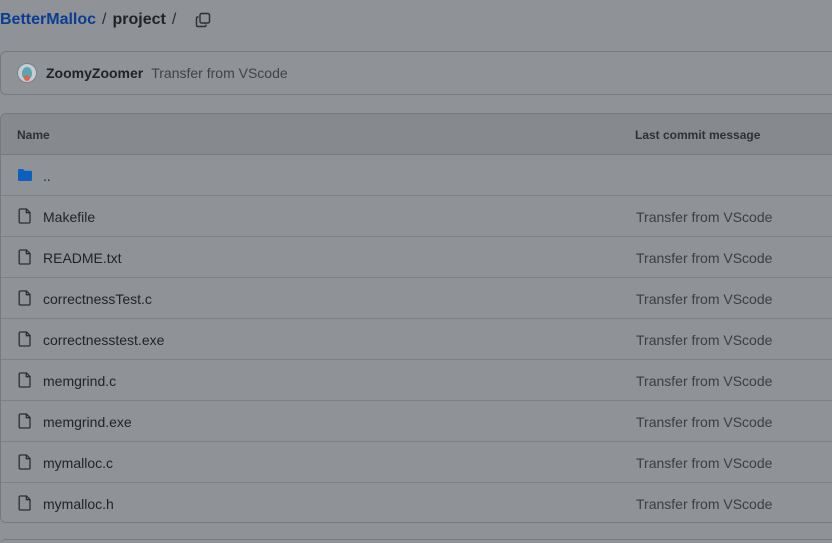 This screenshot has width=832, height=543. What do you see at coordinates (103, 340) in the screenshot?
I see `file-name-link: correctnesstest.exe` at bounding box center [103, 340].